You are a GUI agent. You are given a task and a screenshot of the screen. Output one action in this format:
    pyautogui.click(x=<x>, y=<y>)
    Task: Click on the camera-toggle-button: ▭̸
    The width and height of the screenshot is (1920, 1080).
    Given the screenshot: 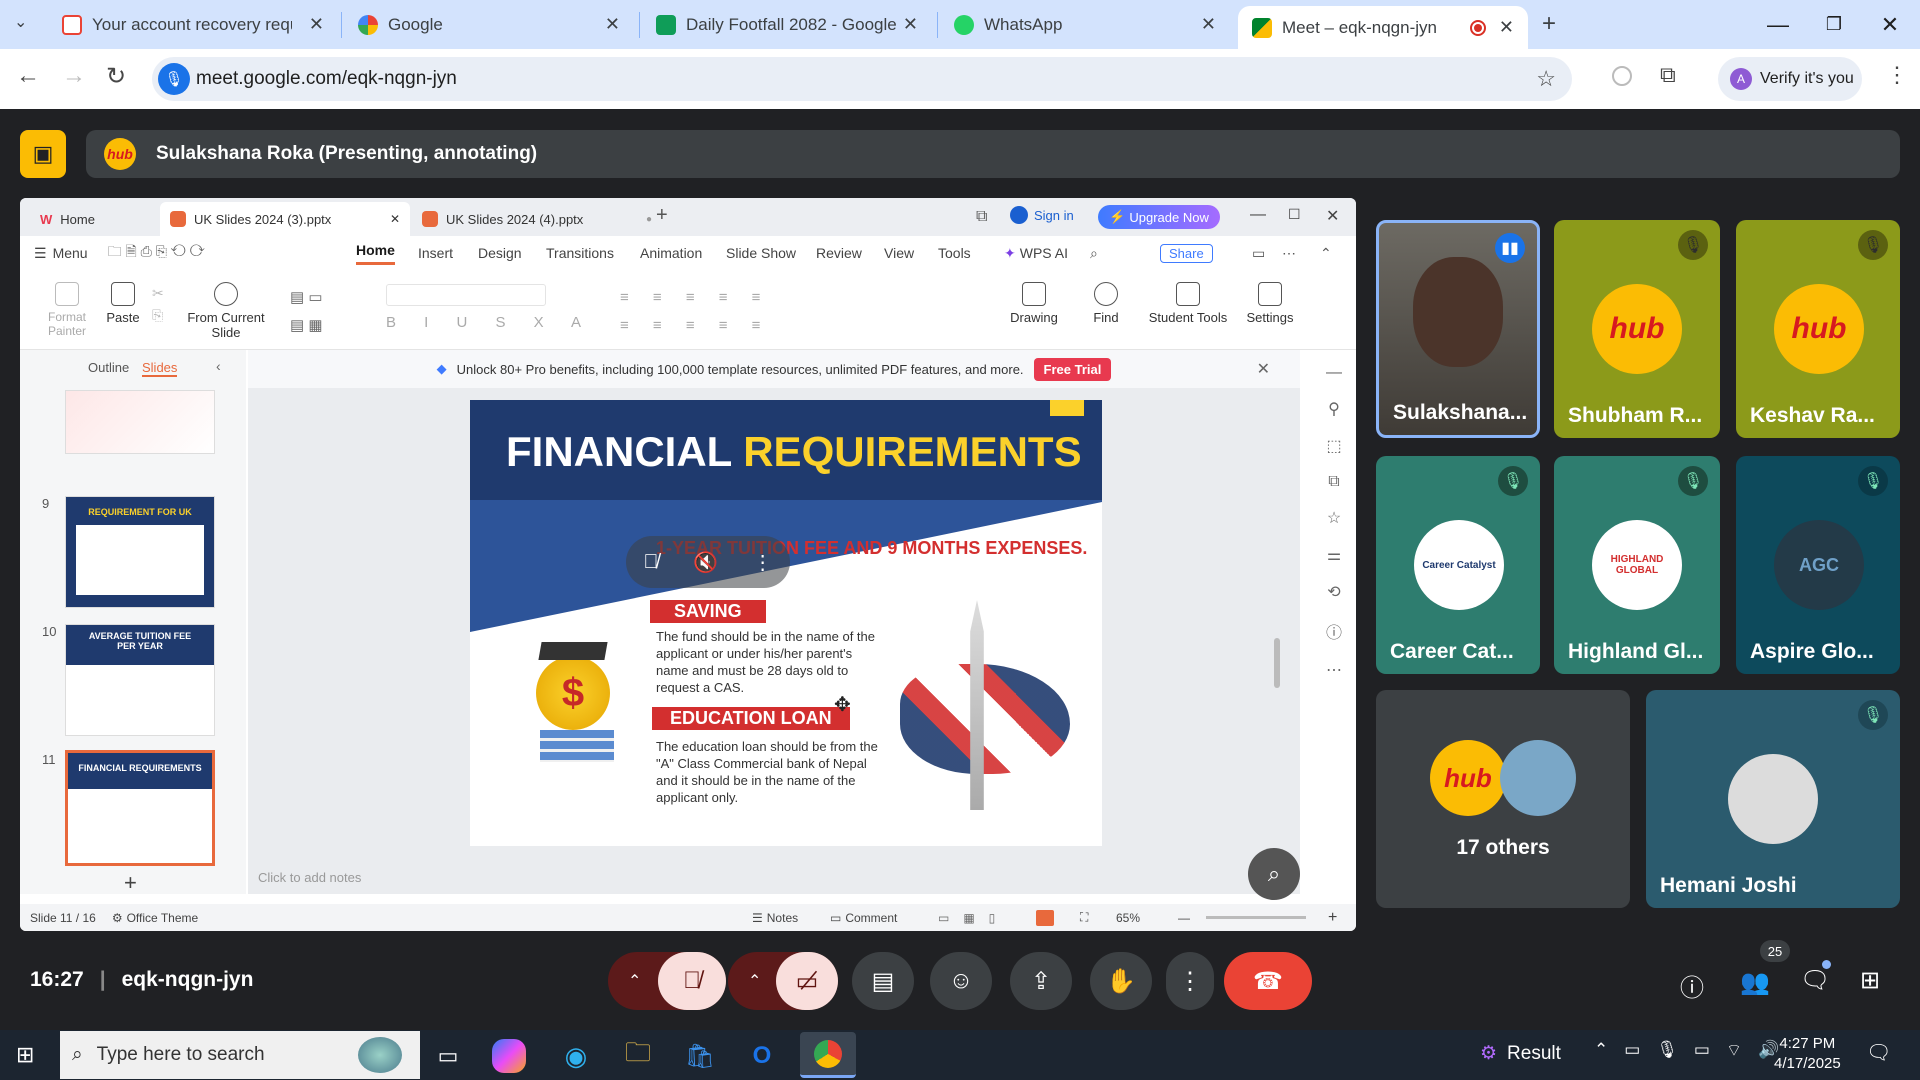 What is the action you would take?
    pyautogui.click(x=807, y=981)
    